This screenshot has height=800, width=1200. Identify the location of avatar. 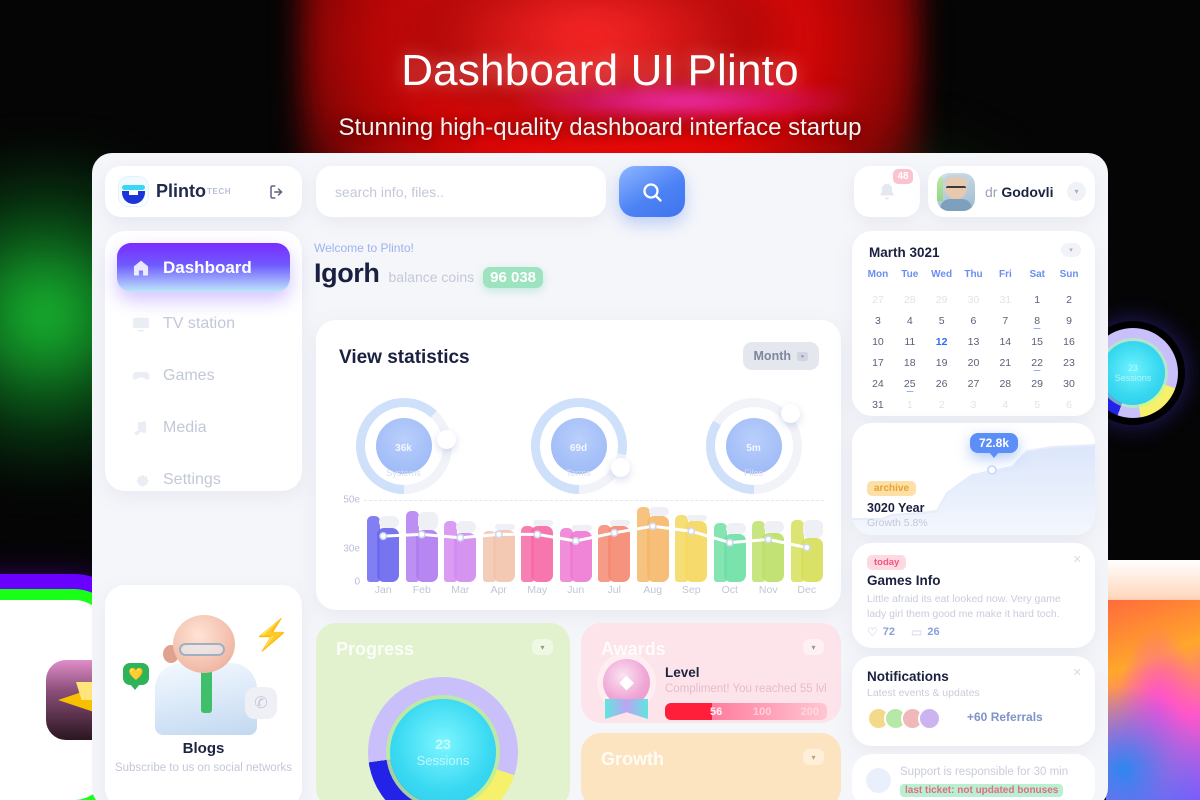
(956, 191).